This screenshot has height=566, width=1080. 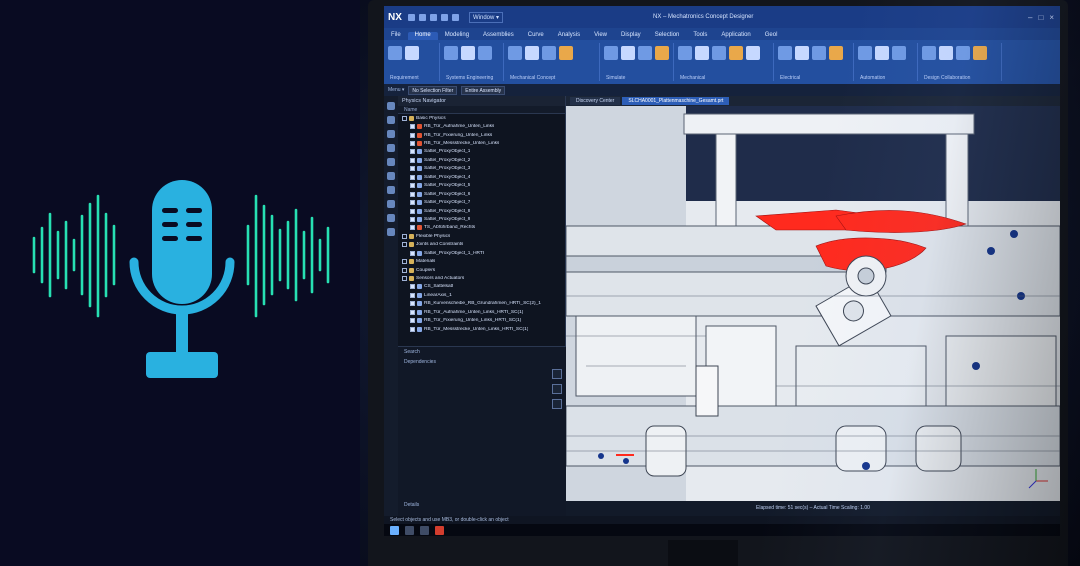 What do you see at coordinates (481, 143) in the screenshot?
I see `tree-row: RB_Tür_Messstrecke_Unten_Links` at bounding box center [481, 143].